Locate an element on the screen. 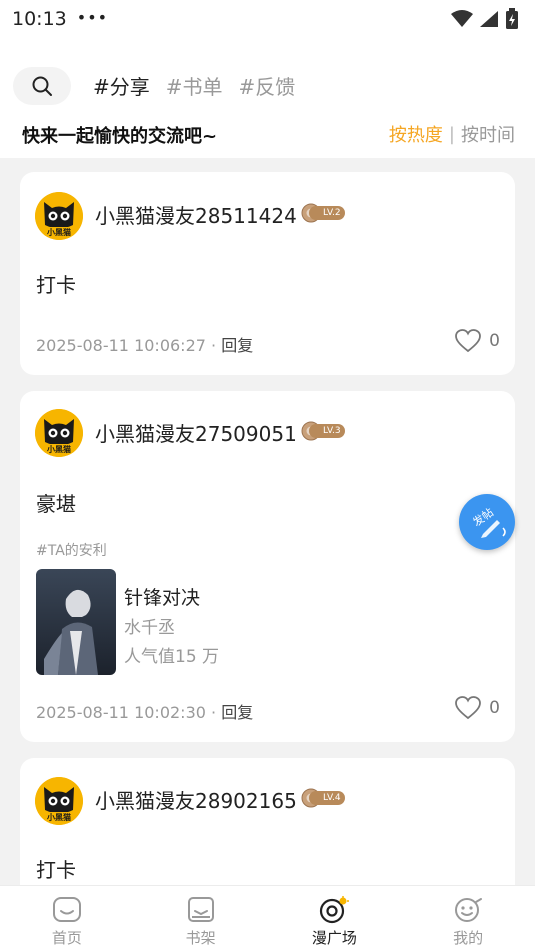 The width and height of the screenshot is (535, 951). post-time: 2025-08-11 10:06:27 · is located at coordinates (126, 345).